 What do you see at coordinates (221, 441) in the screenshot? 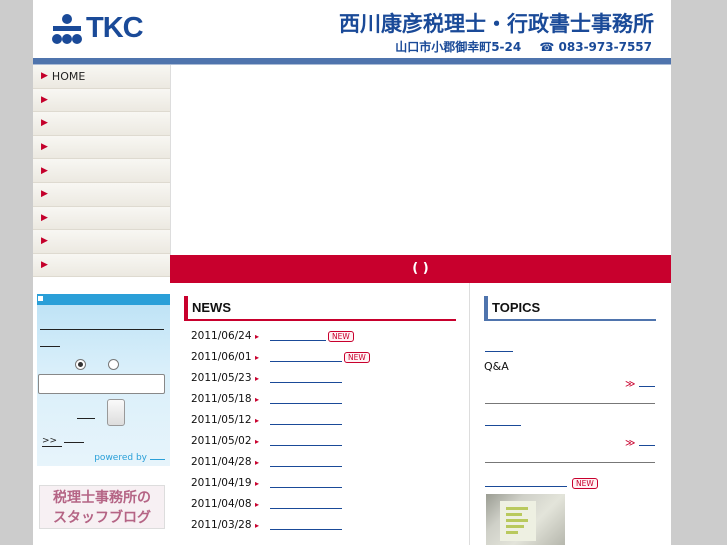
I see `news-date: 2011/05/02` at bounding box center [221, 441].